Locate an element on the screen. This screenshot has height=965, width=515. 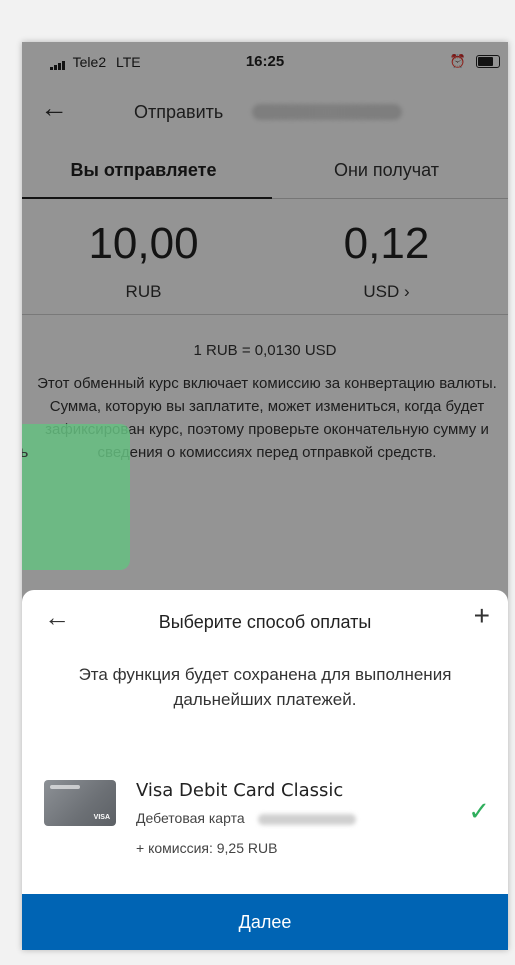
next-button: Далее is located at coordinates (265, 922).